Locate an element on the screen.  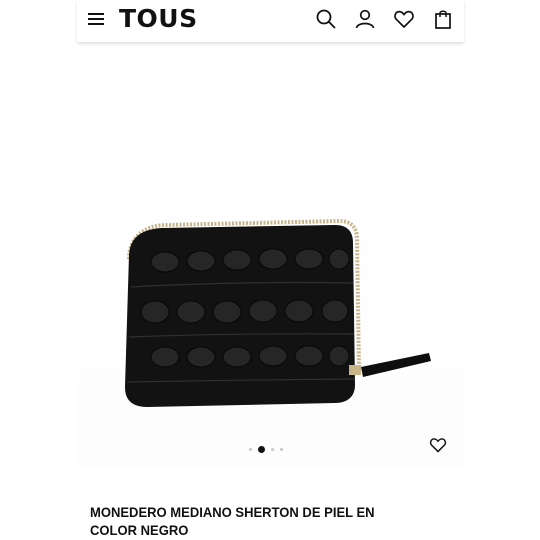
site-header: TOUS is located at coordinates (270, 21).